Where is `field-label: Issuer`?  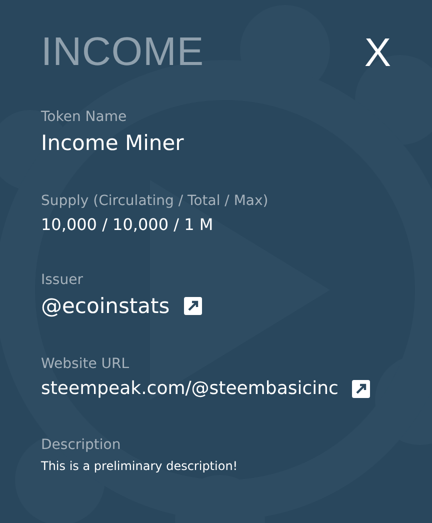
field-label: Issuer is located at coordinates (62, 280).